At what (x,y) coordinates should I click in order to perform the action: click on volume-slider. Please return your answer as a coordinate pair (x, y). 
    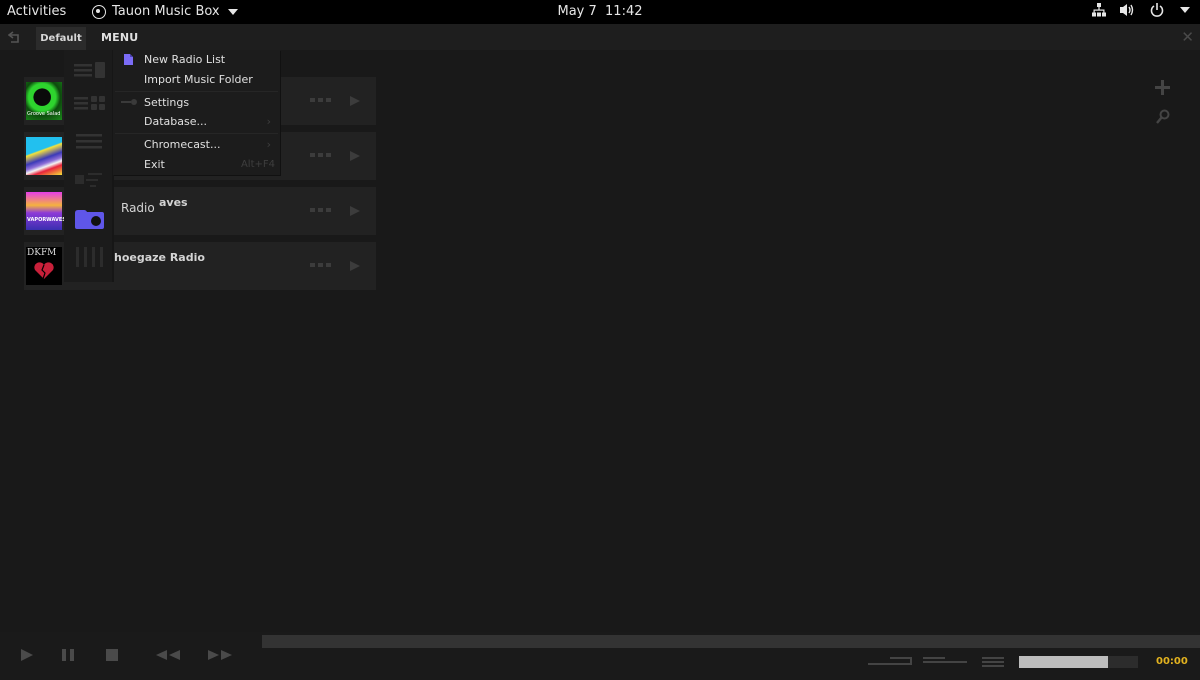
    Looking at the image, I should click on (1078, 662).